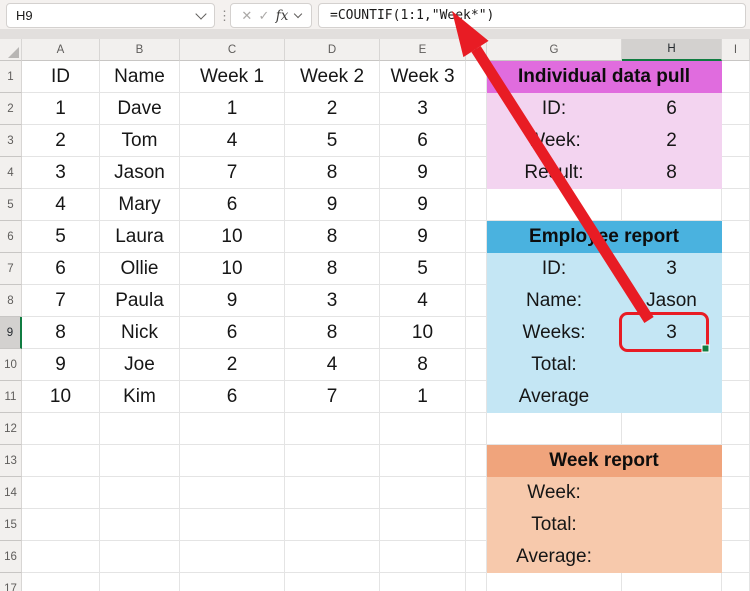  I want to click on row-header-7: 7, so click(11, 269).